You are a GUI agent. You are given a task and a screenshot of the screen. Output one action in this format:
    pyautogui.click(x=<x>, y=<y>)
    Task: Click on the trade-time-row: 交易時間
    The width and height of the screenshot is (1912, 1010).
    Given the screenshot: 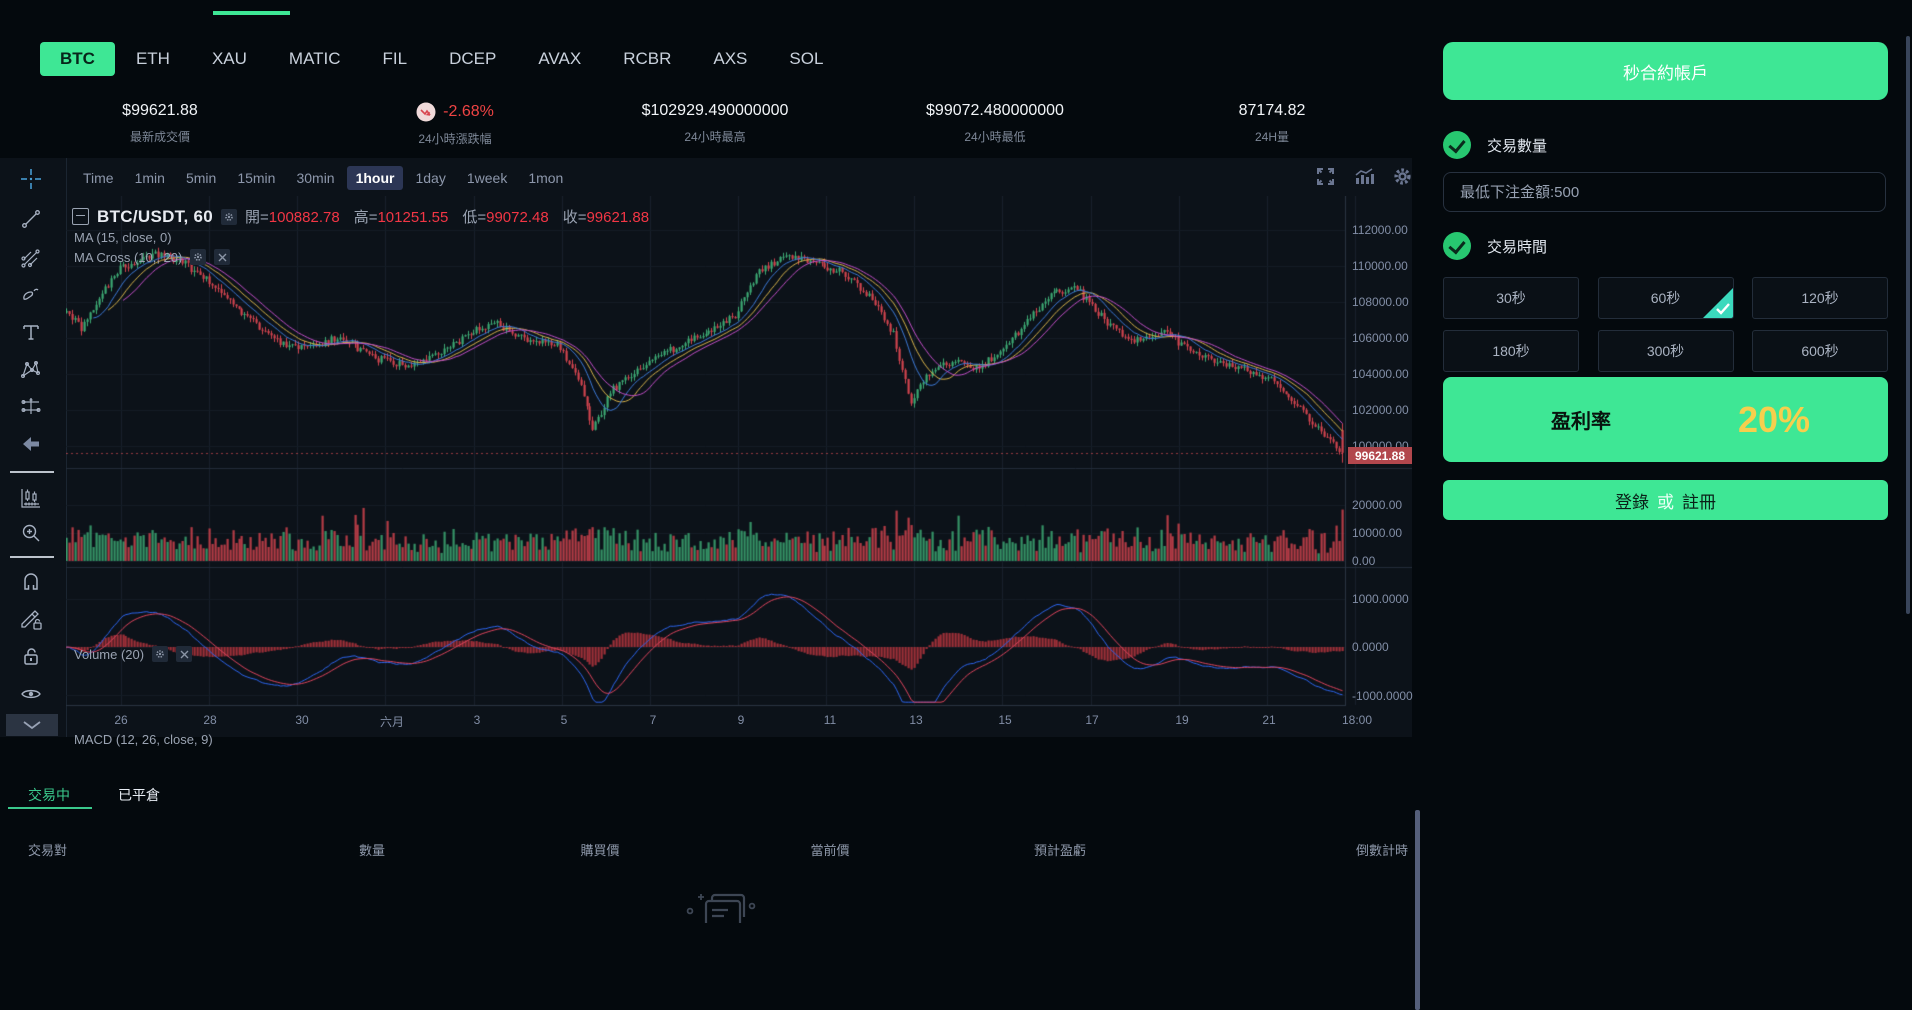 What is the action you would take?
    pyautogui.click(x=1495, y=246)
    